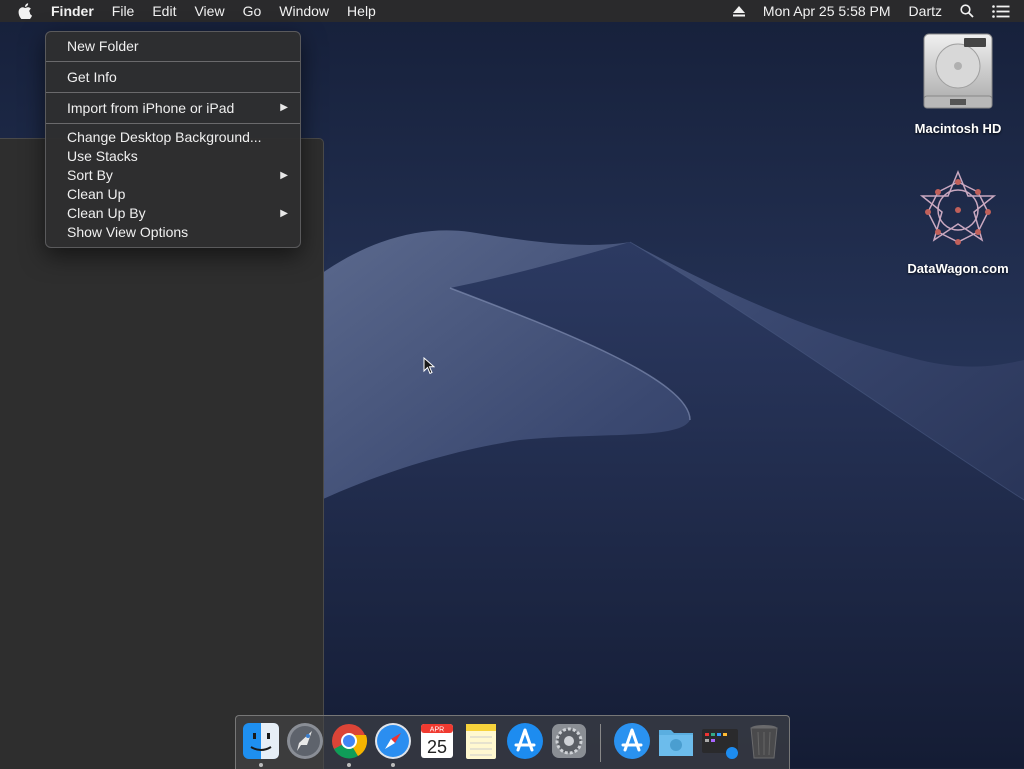  I want to click on apple-logo-icon, so click(21, 11).